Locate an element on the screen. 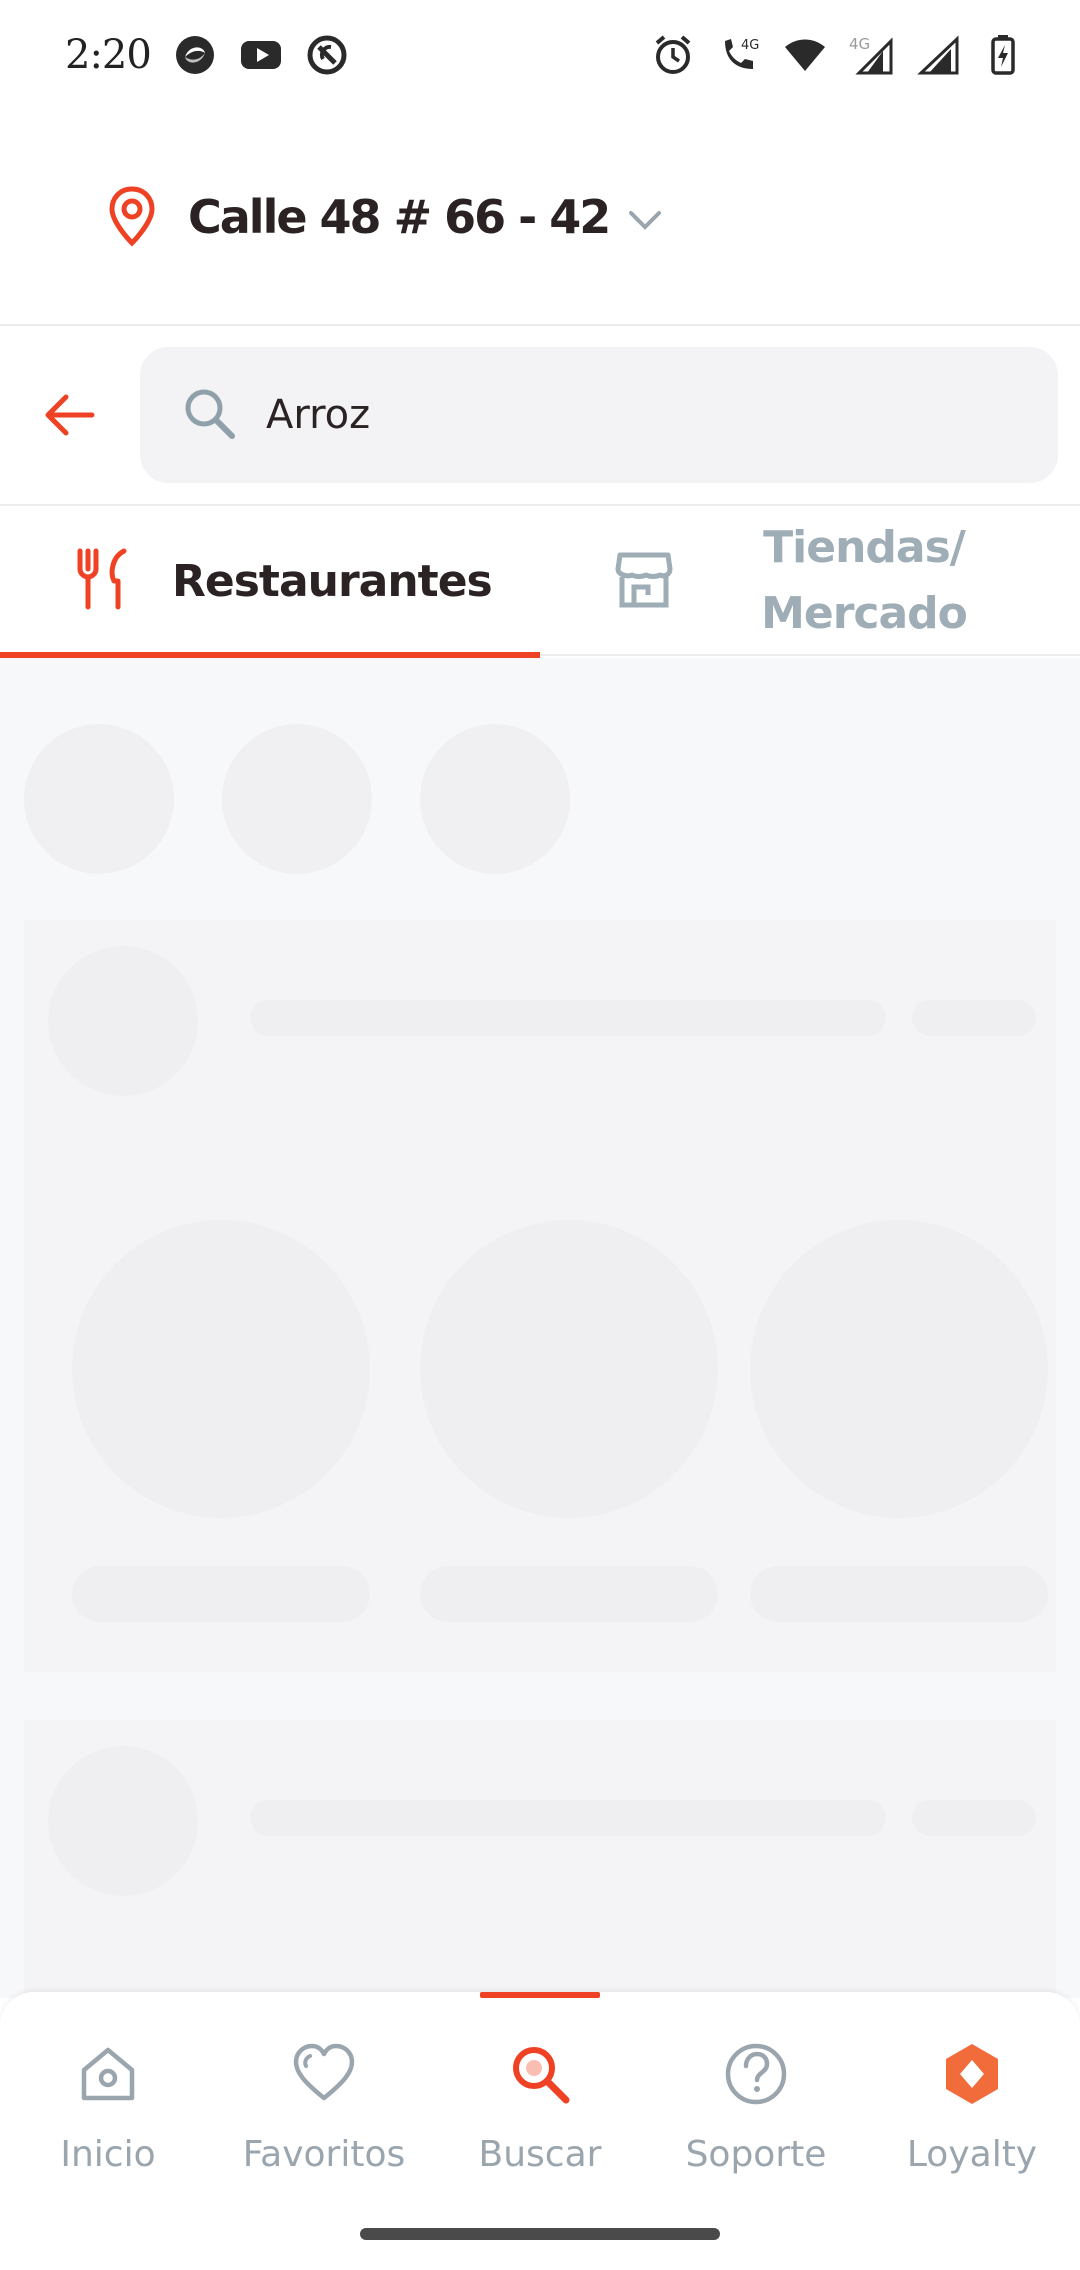  fork-knife-icon is located at coordinates (104, 581).